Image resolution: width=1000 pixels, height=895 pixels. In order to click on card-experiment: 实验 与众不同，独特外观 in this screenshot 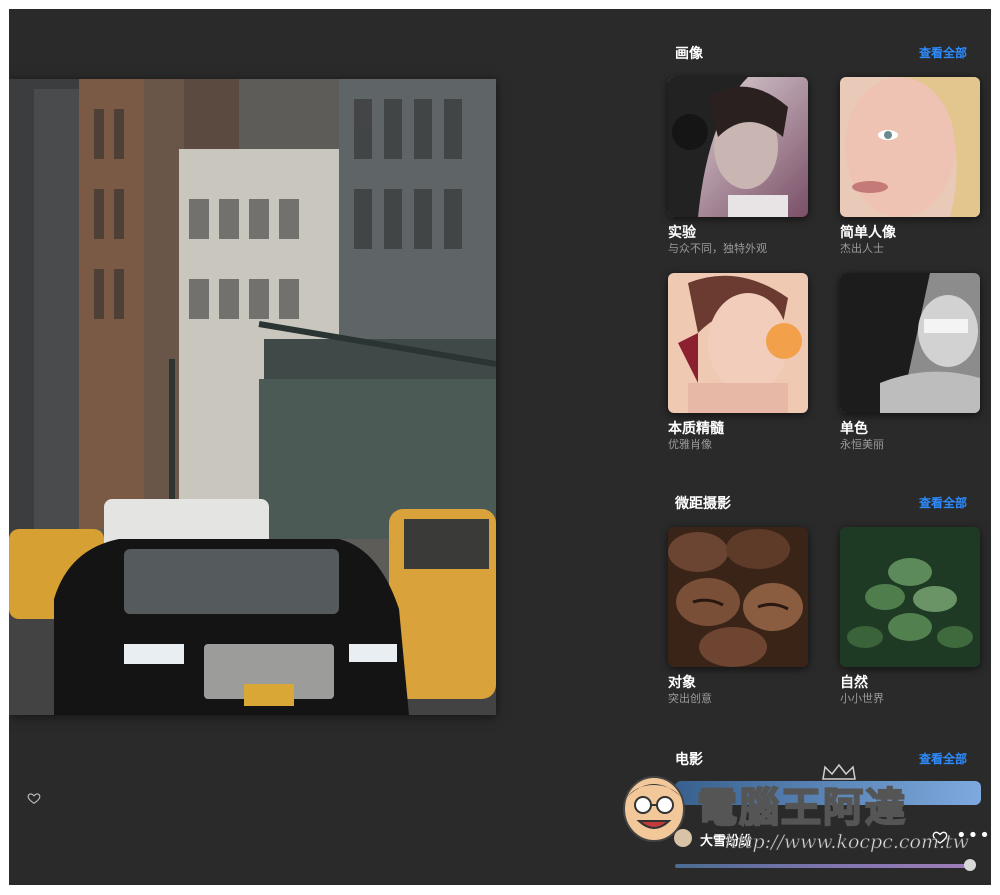, I will do `click(738, 166)`.